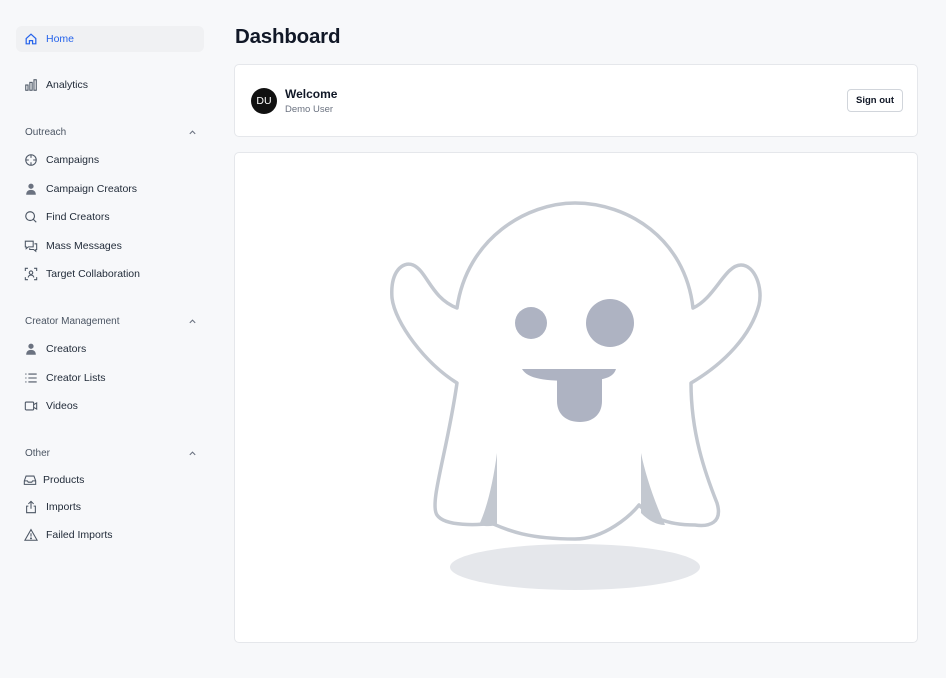 Image resolution: width=946 pixels, height=678 pixels. Describe the element at coordinates (31, 535) in the screenshot. I see `warning-icon` at that location.